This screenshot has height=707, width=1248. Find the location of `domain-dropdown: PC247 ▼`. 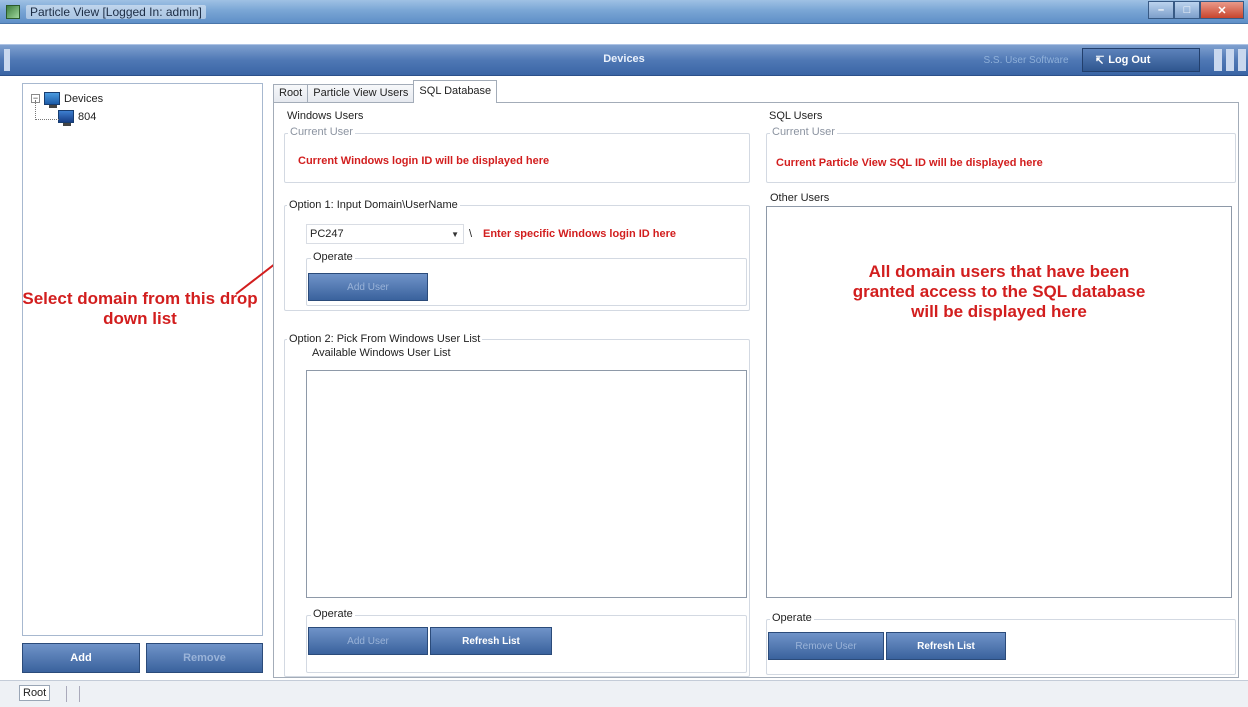

domain-dropdown: PC247 ▼ is located at coordinates (385, 234).